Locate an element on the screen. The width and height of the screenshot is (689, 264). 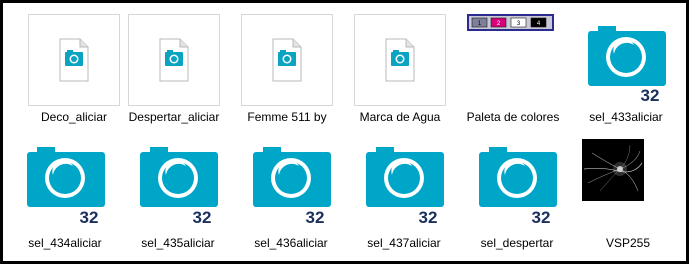
file-name: VSP255 is located at coordinates (628, 243).